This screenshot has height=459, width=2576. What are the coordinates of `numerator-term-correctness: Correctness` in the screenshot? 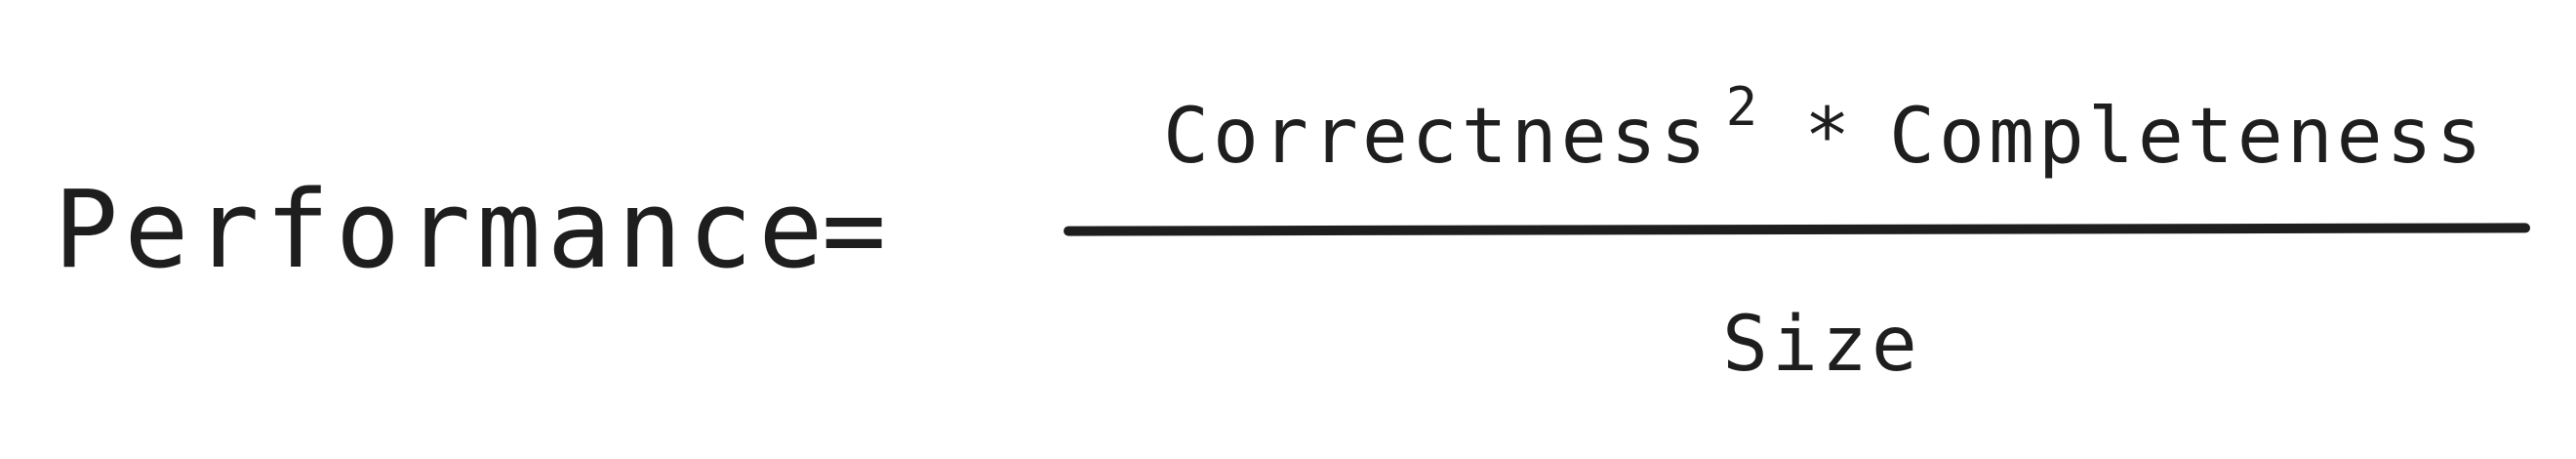 It's located at (1437, 137).